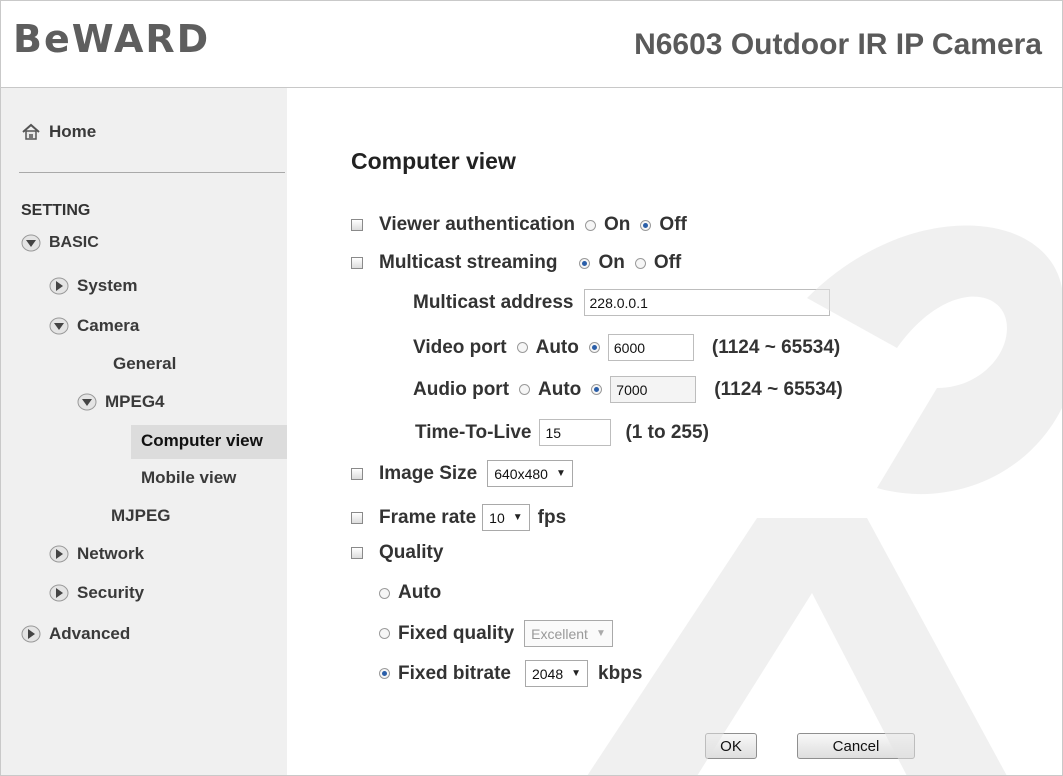 This screenshot has width=1063, height=776. I want to click on cancel-button: Cancel, so click(856, 746).